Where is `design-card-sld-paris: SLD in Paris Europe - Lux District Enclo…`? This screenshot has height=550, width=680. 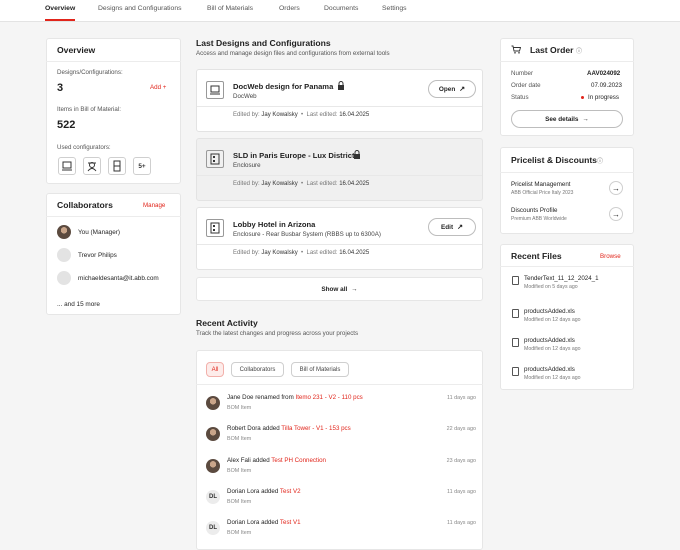 design-card-sld-paris: SLD in Paris Europe - Lux District Enclo… is located at coordinates (339, 169).